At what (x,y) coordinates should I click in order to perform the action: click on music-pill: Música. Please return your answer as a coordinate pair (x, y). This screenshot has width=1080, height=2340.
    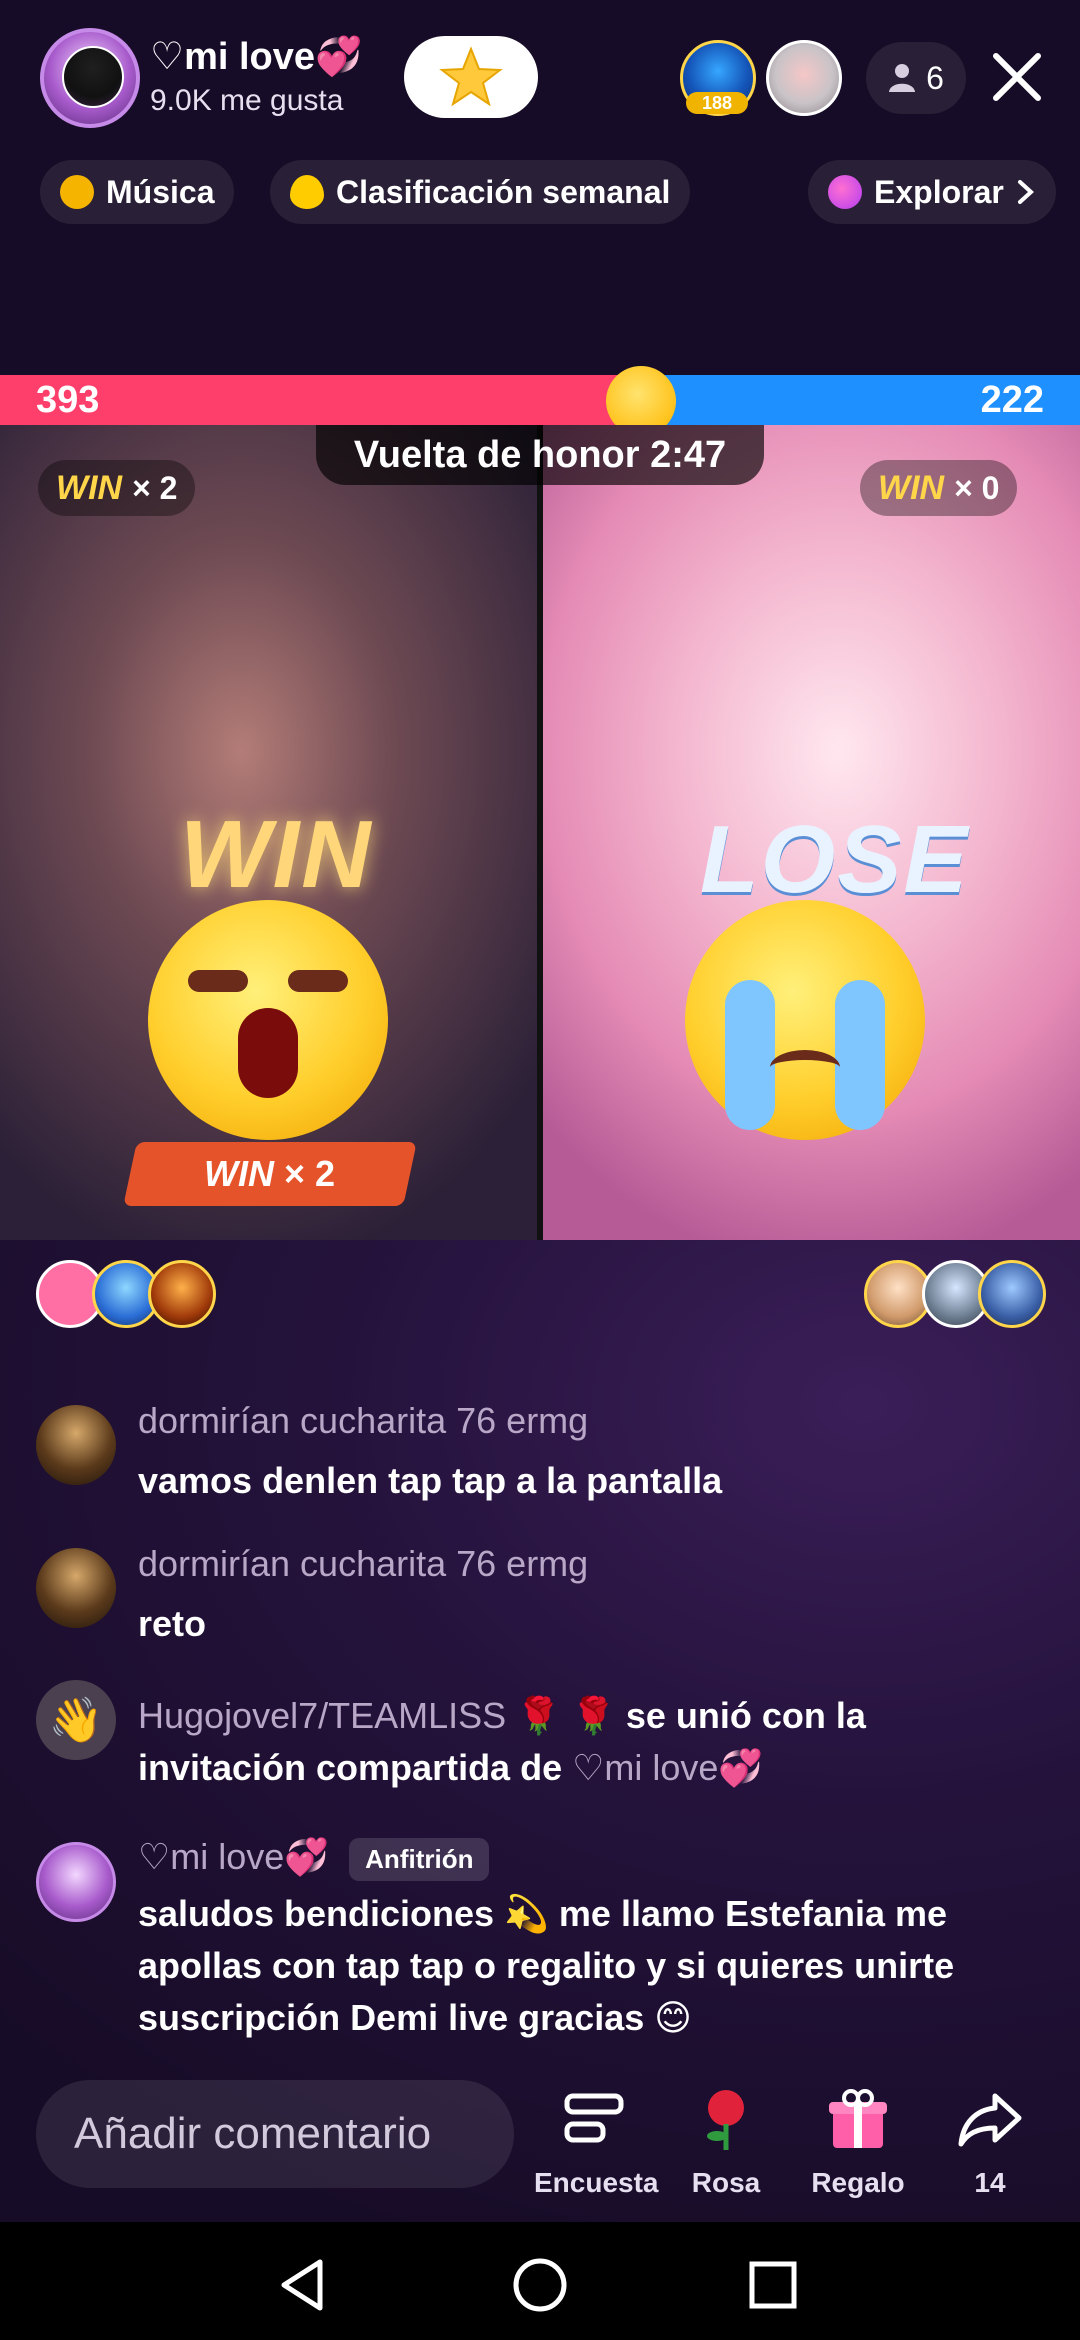
    Looking at the image, I should click on (137, 192).